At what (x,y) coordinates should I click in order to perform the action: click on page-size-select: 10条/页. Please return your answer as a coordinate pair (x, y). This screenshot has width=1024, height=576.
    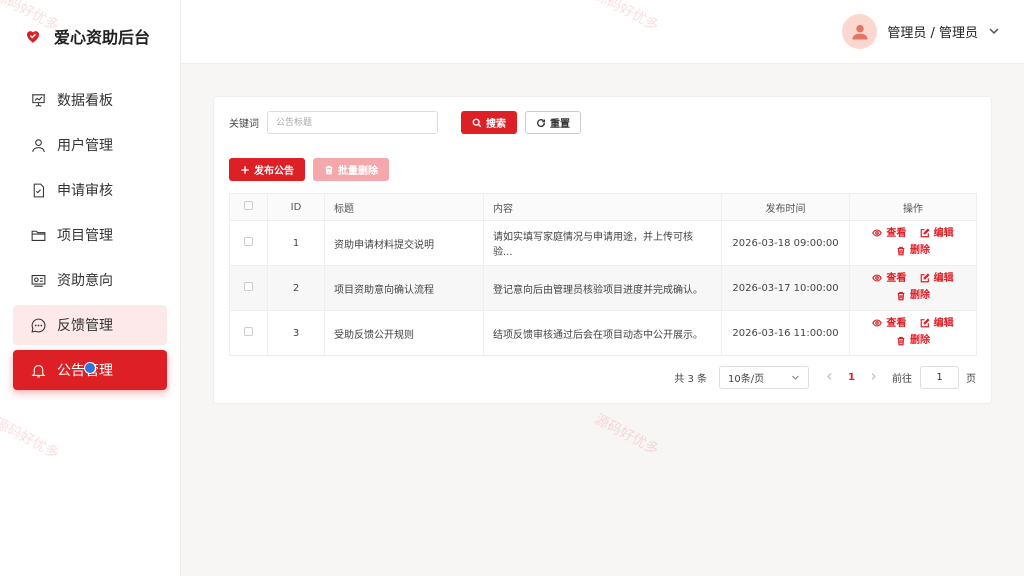
    Looking at the image, I should click on (764, 377).